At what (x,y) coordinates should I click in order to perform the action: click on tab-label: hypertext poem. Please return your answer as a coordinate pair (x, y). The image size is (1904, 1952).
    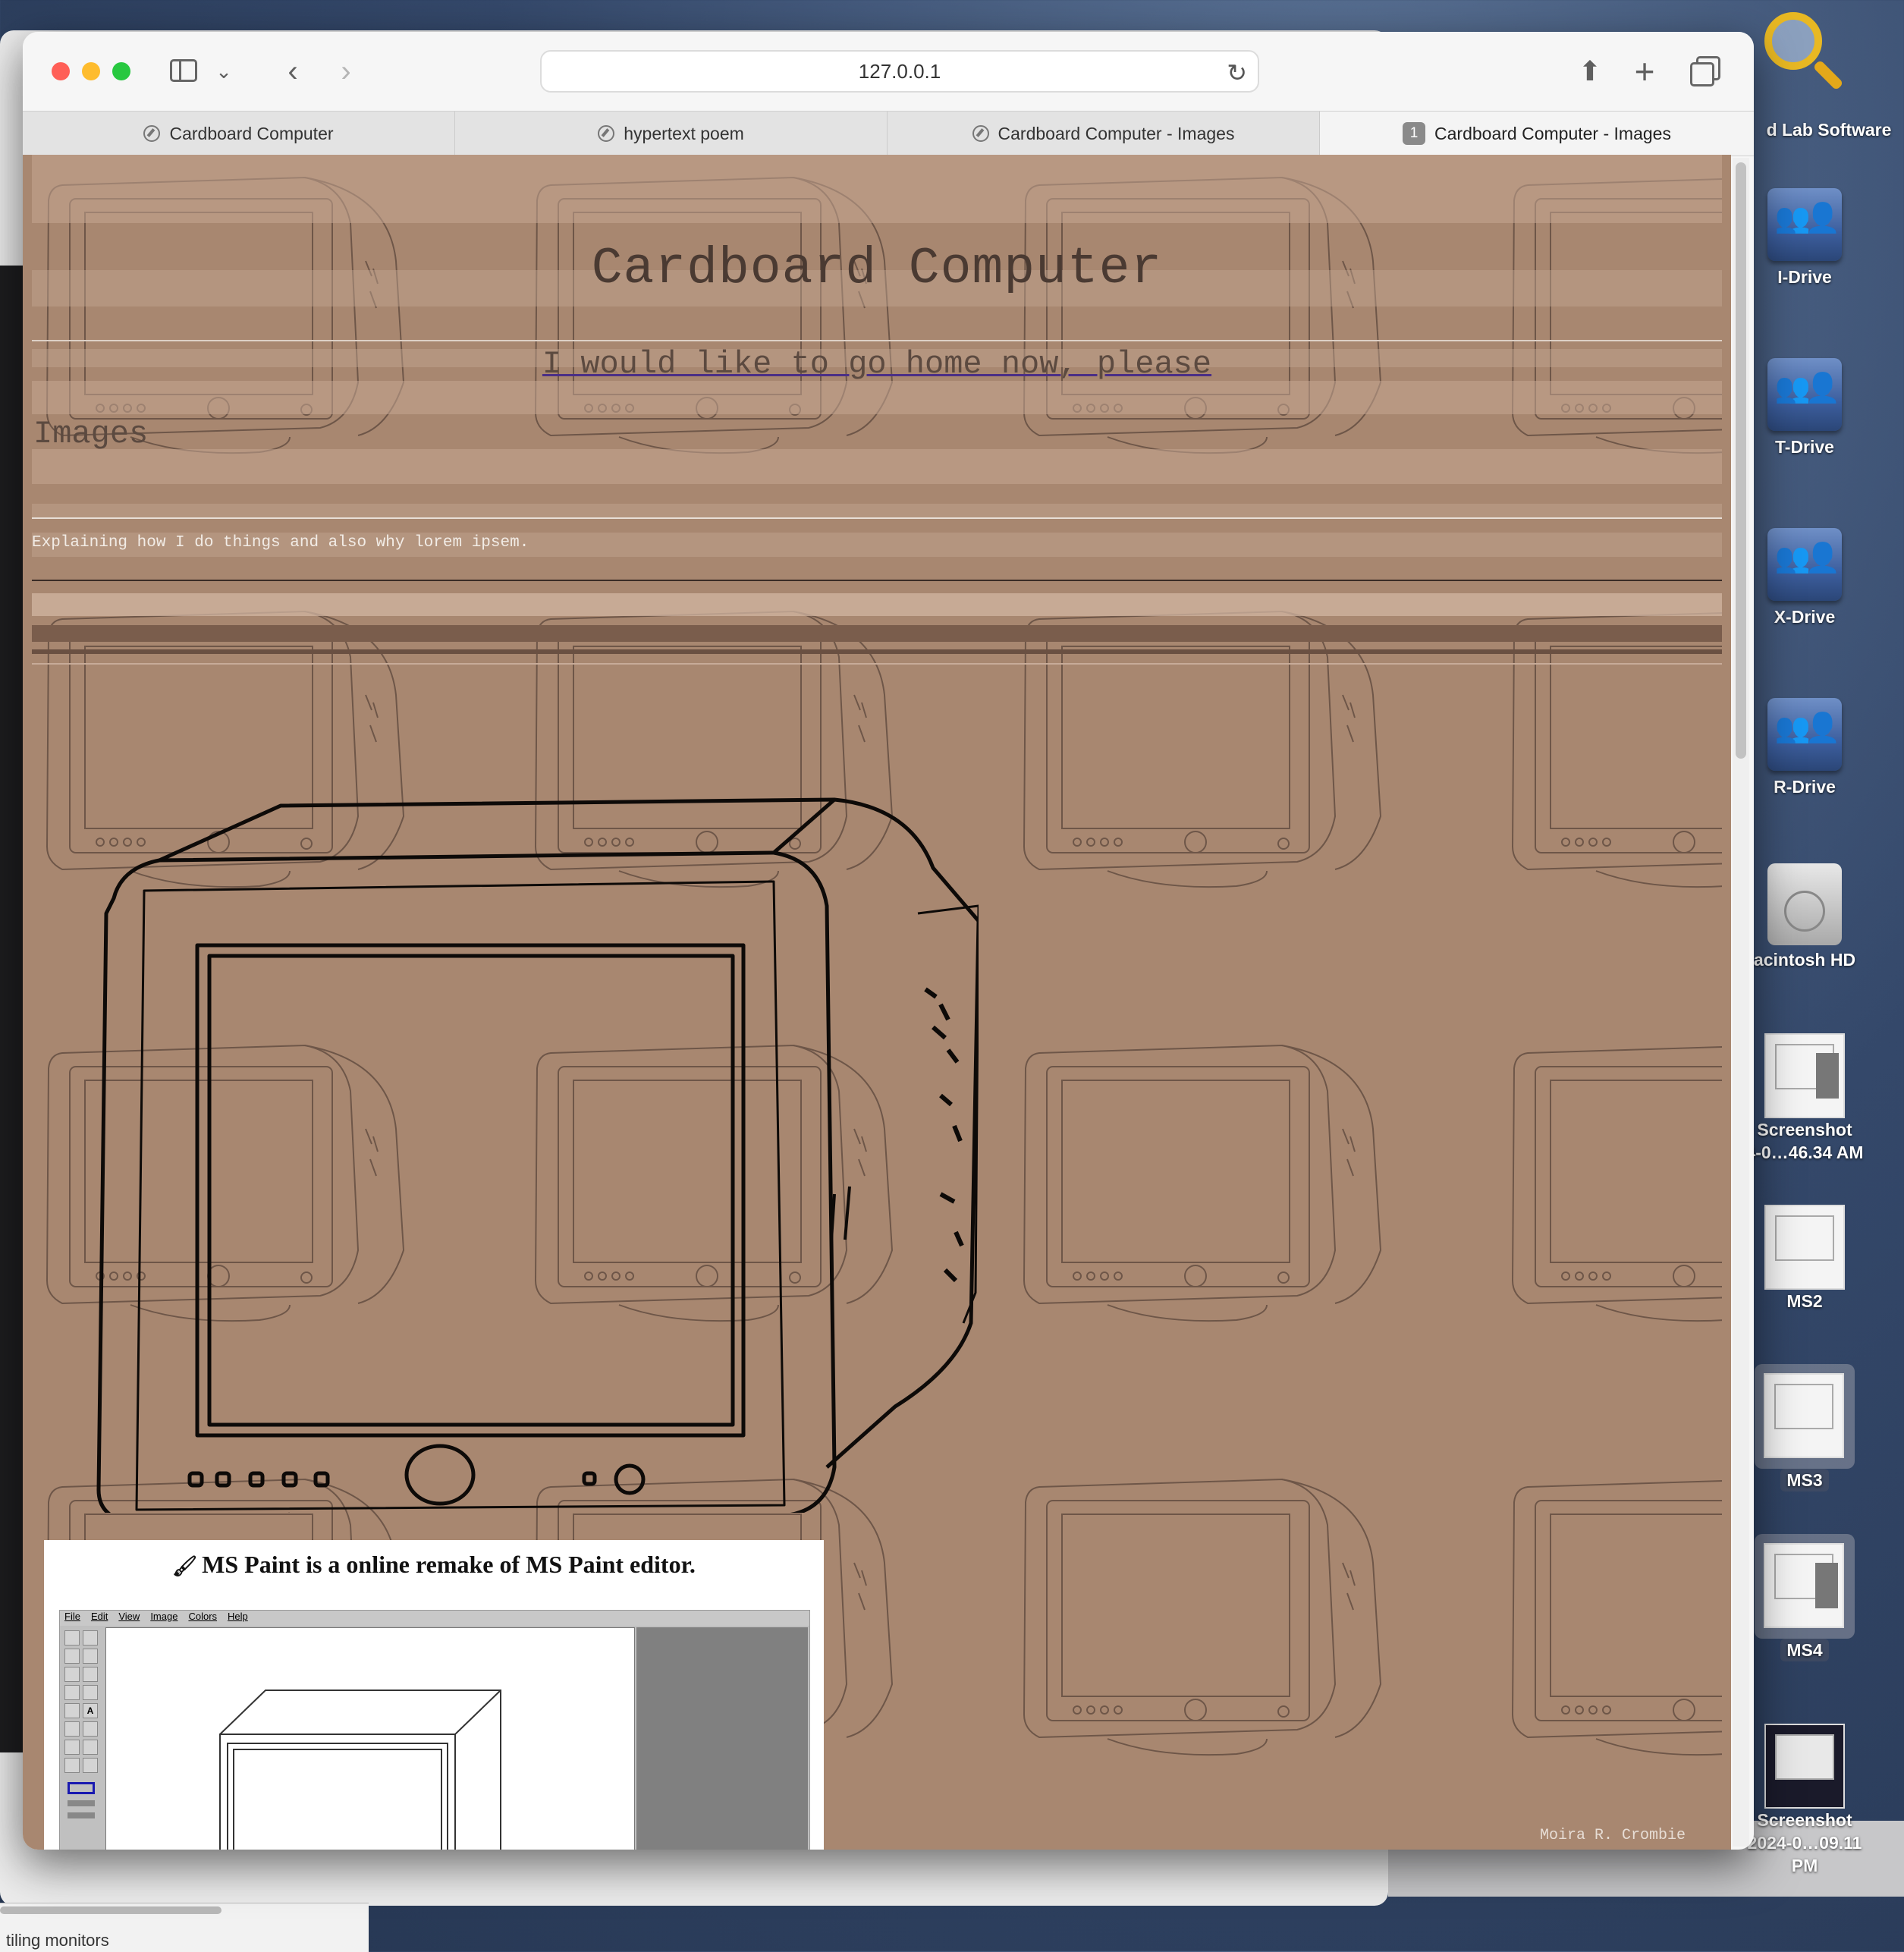
    Looking at the image, I should click on (684, 133).